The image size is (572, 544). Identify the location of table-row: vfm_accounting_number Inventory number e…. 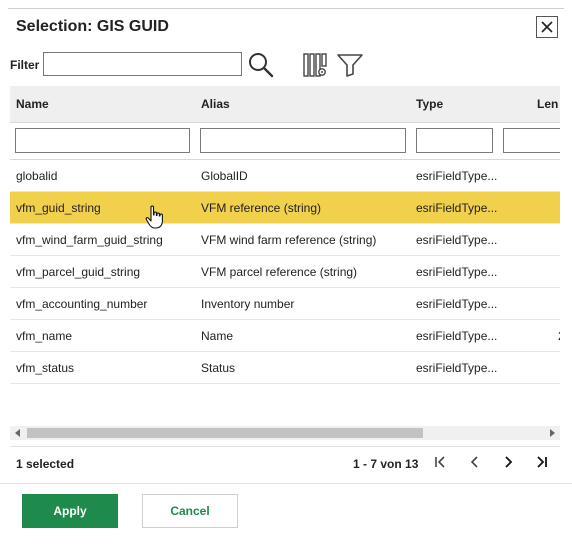
(285, 304).